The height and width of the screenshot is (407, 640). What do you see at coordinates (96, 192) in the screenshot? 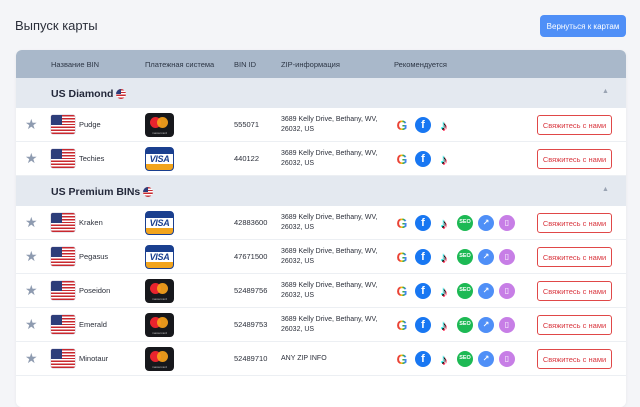
I see `group-title-text: US Premium BINs` at bounding box center [96, 192].